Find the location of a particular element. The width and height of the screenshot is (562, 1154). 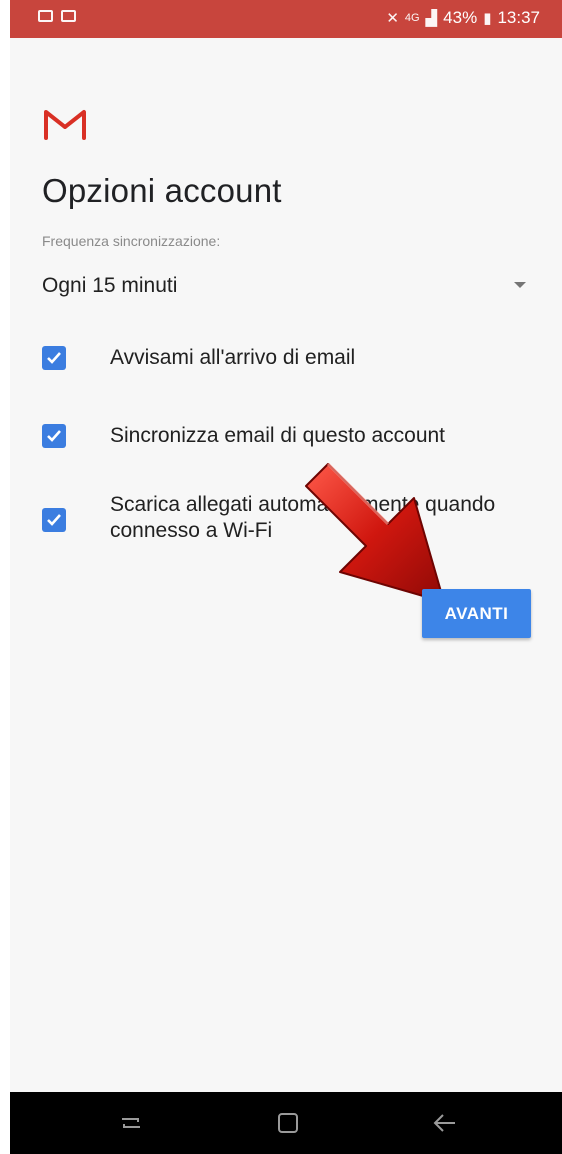

next-button: AVANTI is located at coordinates (476, 613).